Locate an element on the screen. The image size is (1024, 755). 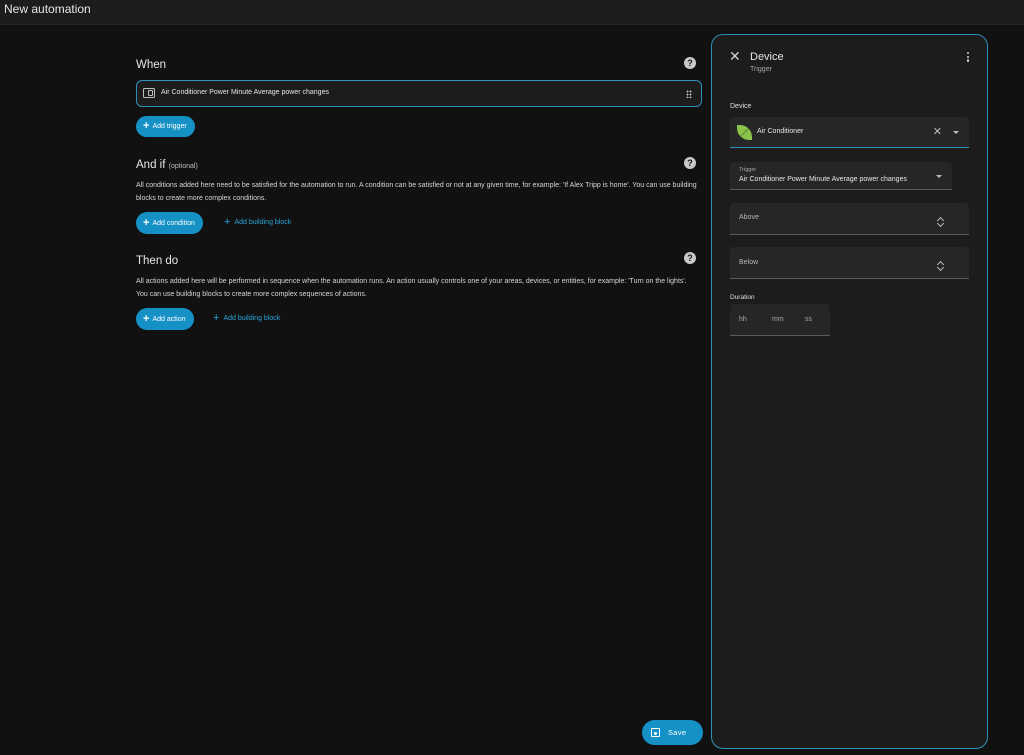
and-if-heading: And if (optional) is located at coordinates (167, 165).